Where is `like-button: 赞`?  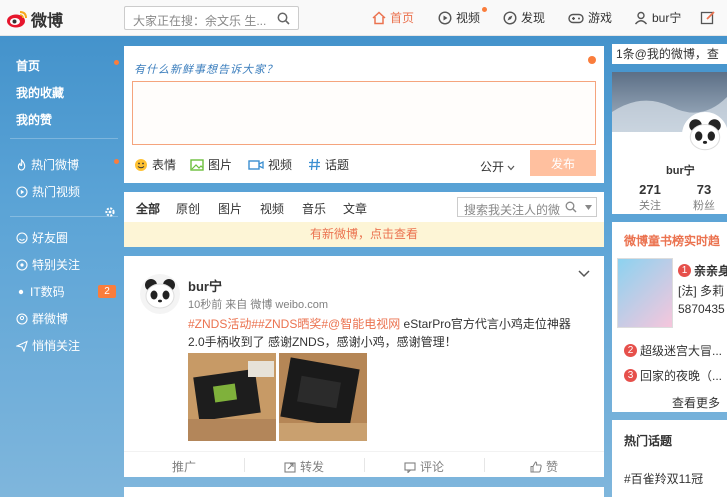 like-button: 赞 is located at coordinates (544, 466).